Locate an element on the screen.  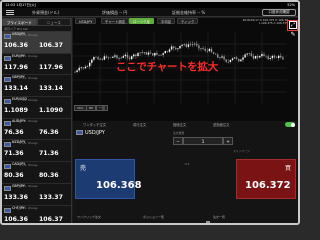
qty-plus-button: + is located at coordinates (228, 141).